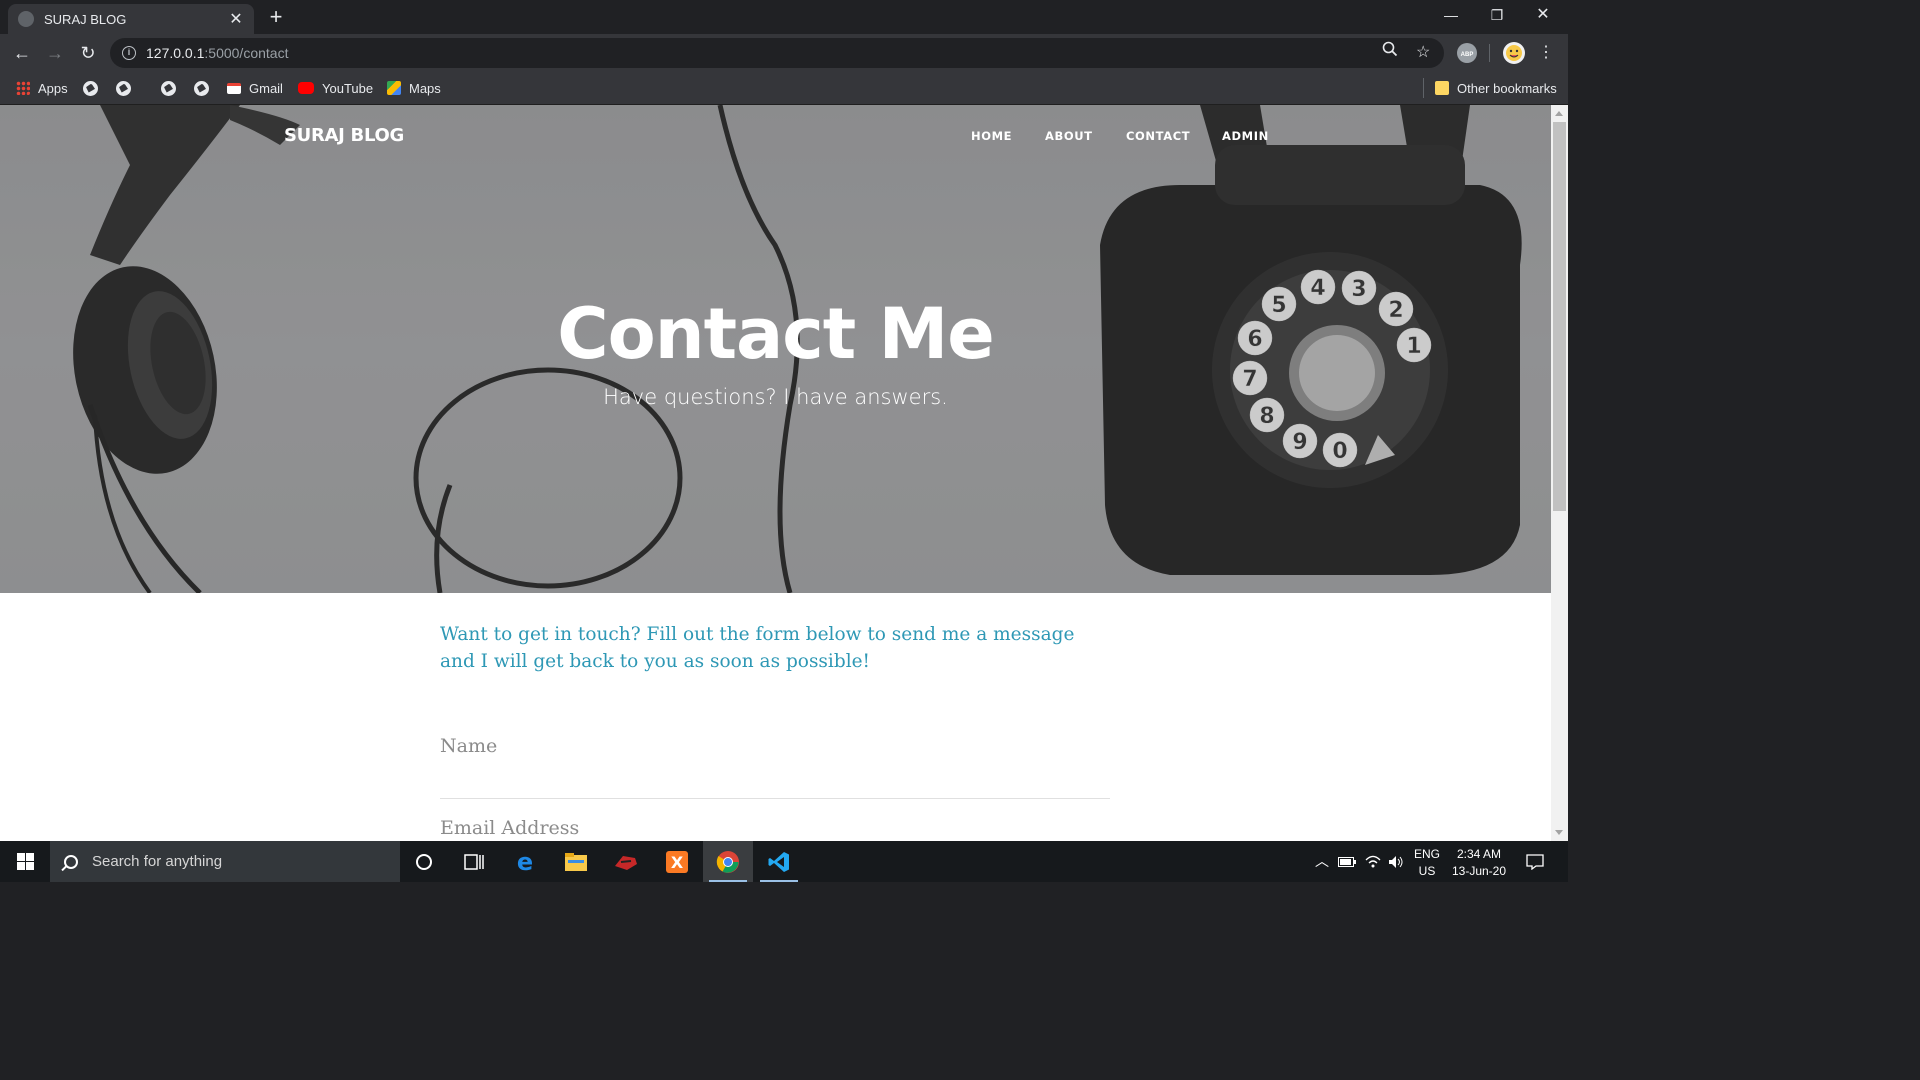 The image size is (1920, 1080). I want to click on nav-about: ABOUT, so click(1069, 136).